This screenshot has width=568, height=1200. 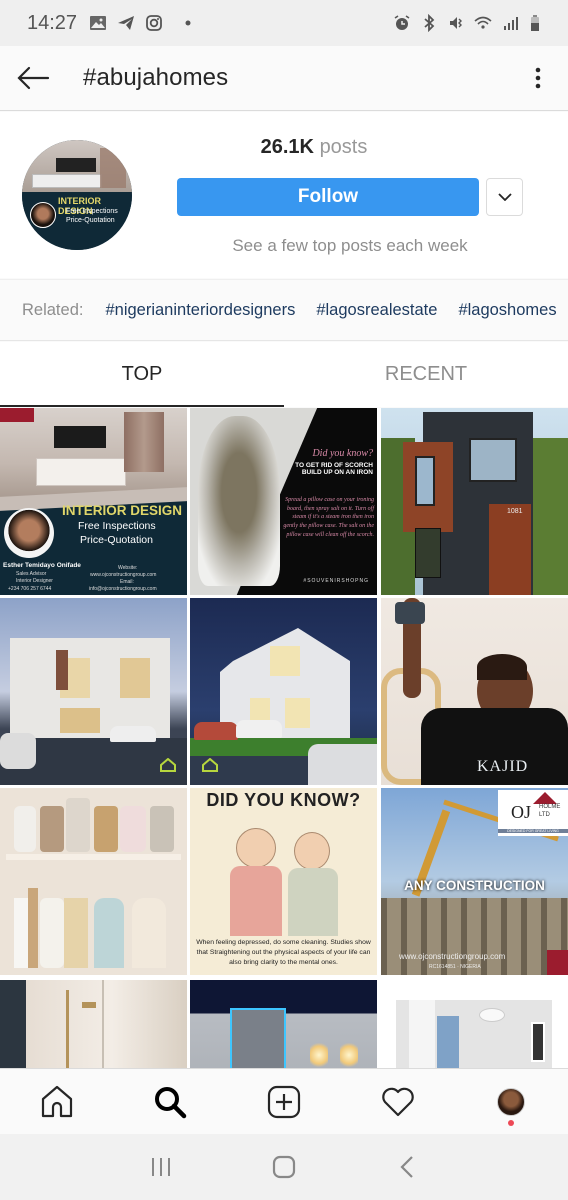 I want to click on shirt-text: KAJID, so click(x=503, y=766).